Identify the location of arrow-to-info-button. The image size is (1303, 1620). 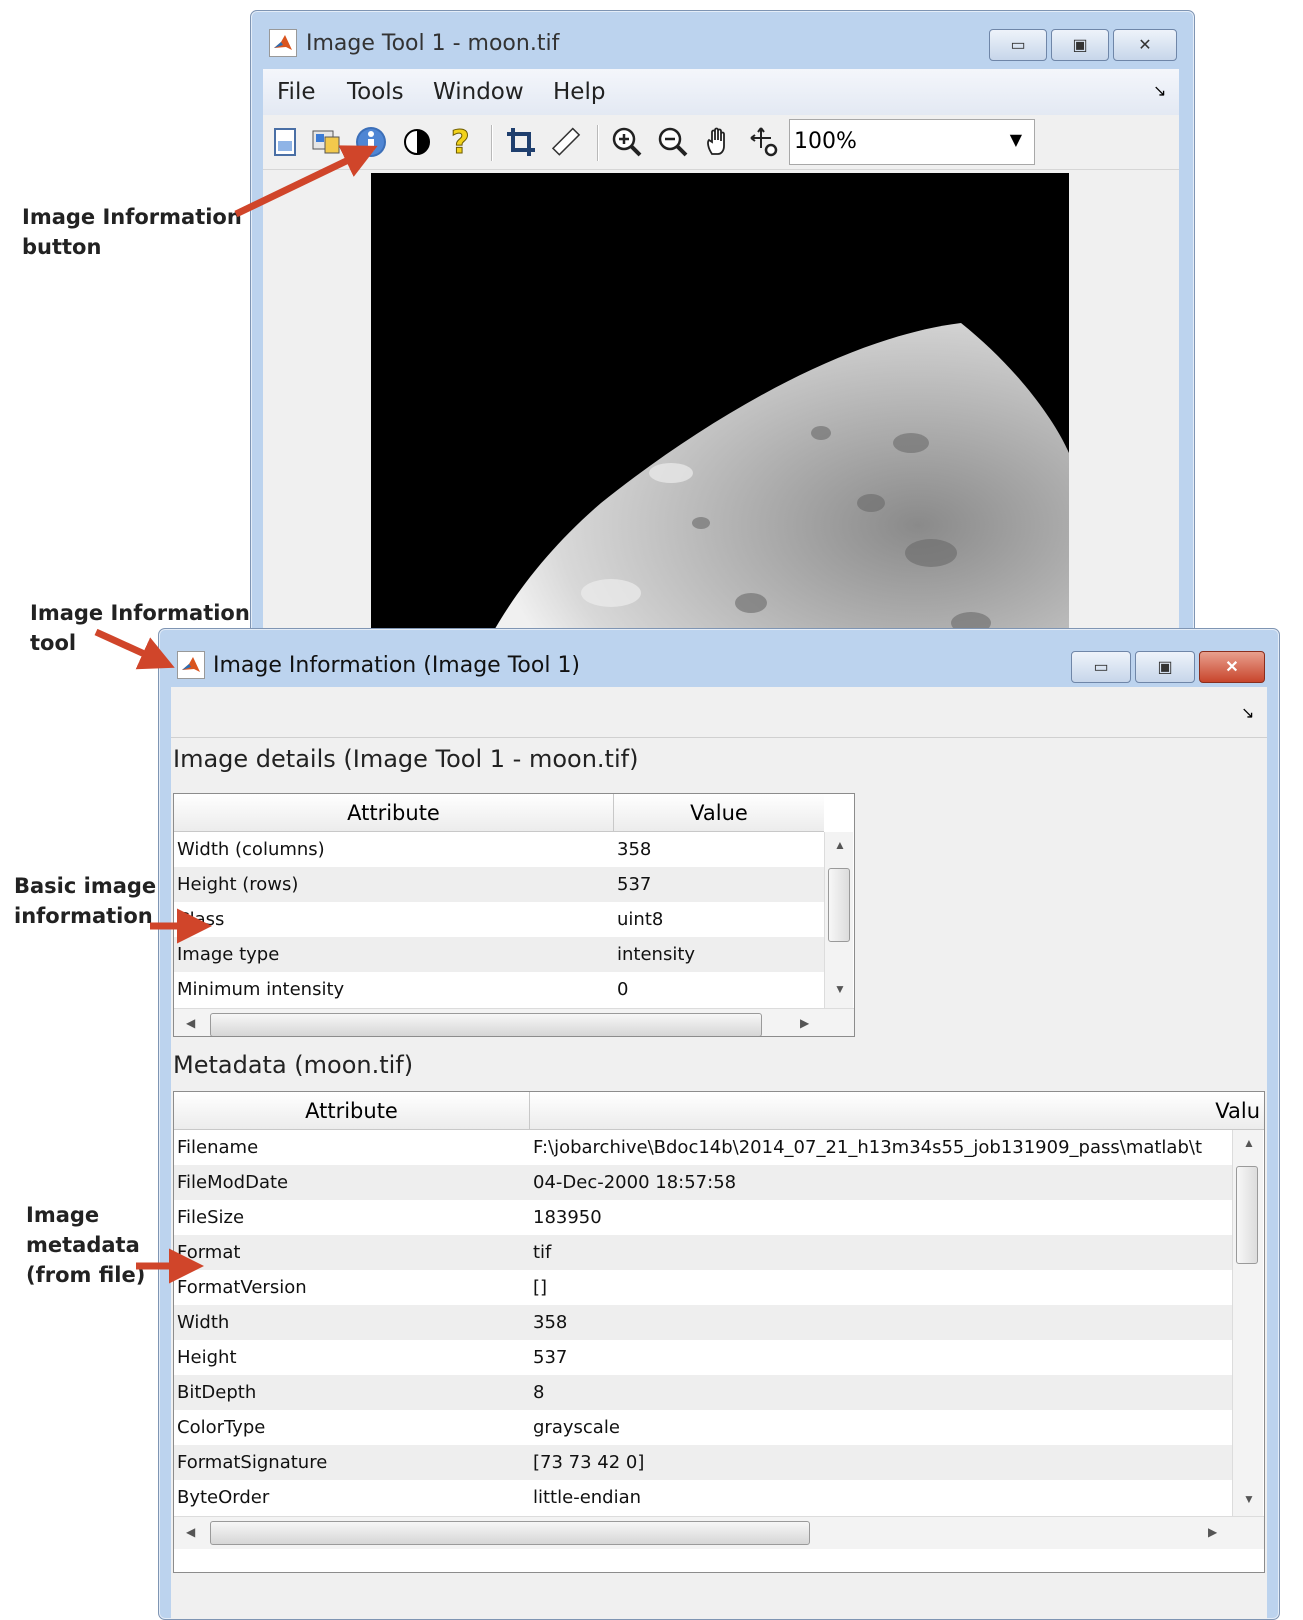
(306, 181).